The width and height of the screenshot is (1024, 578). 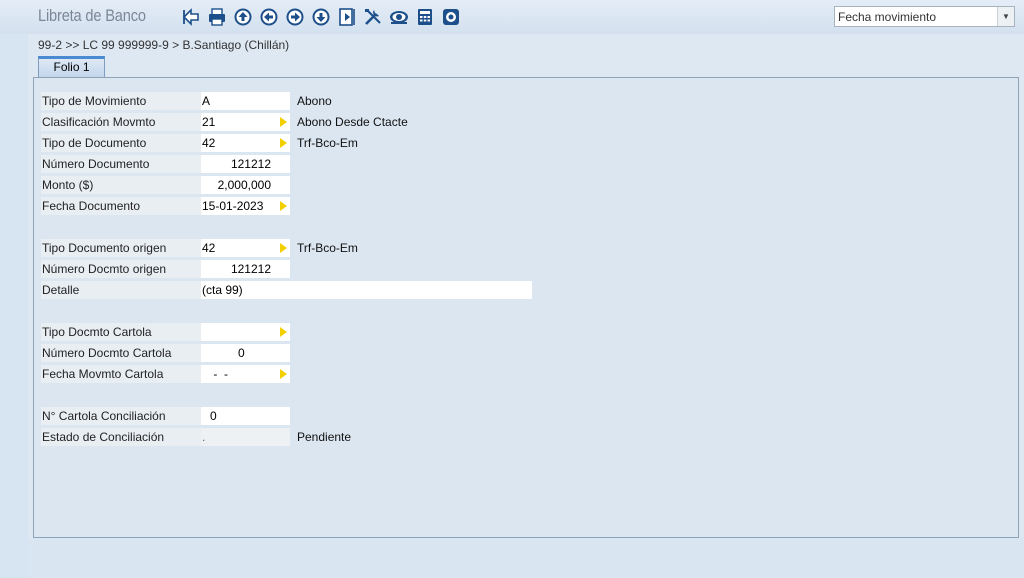 What do you see at coordinates (327, 248) in the screenshot?
I see `tipo-doc-origen-desc: Trf-Bco-Em` at bounding box center [327, 248].